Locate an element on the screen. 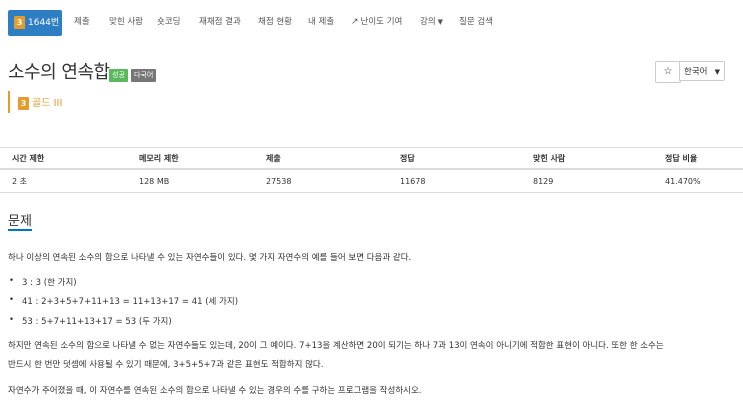 This screenshot has width=743, height=412. table-header: 맞힌 사람 is located at coordinates (587, 158).